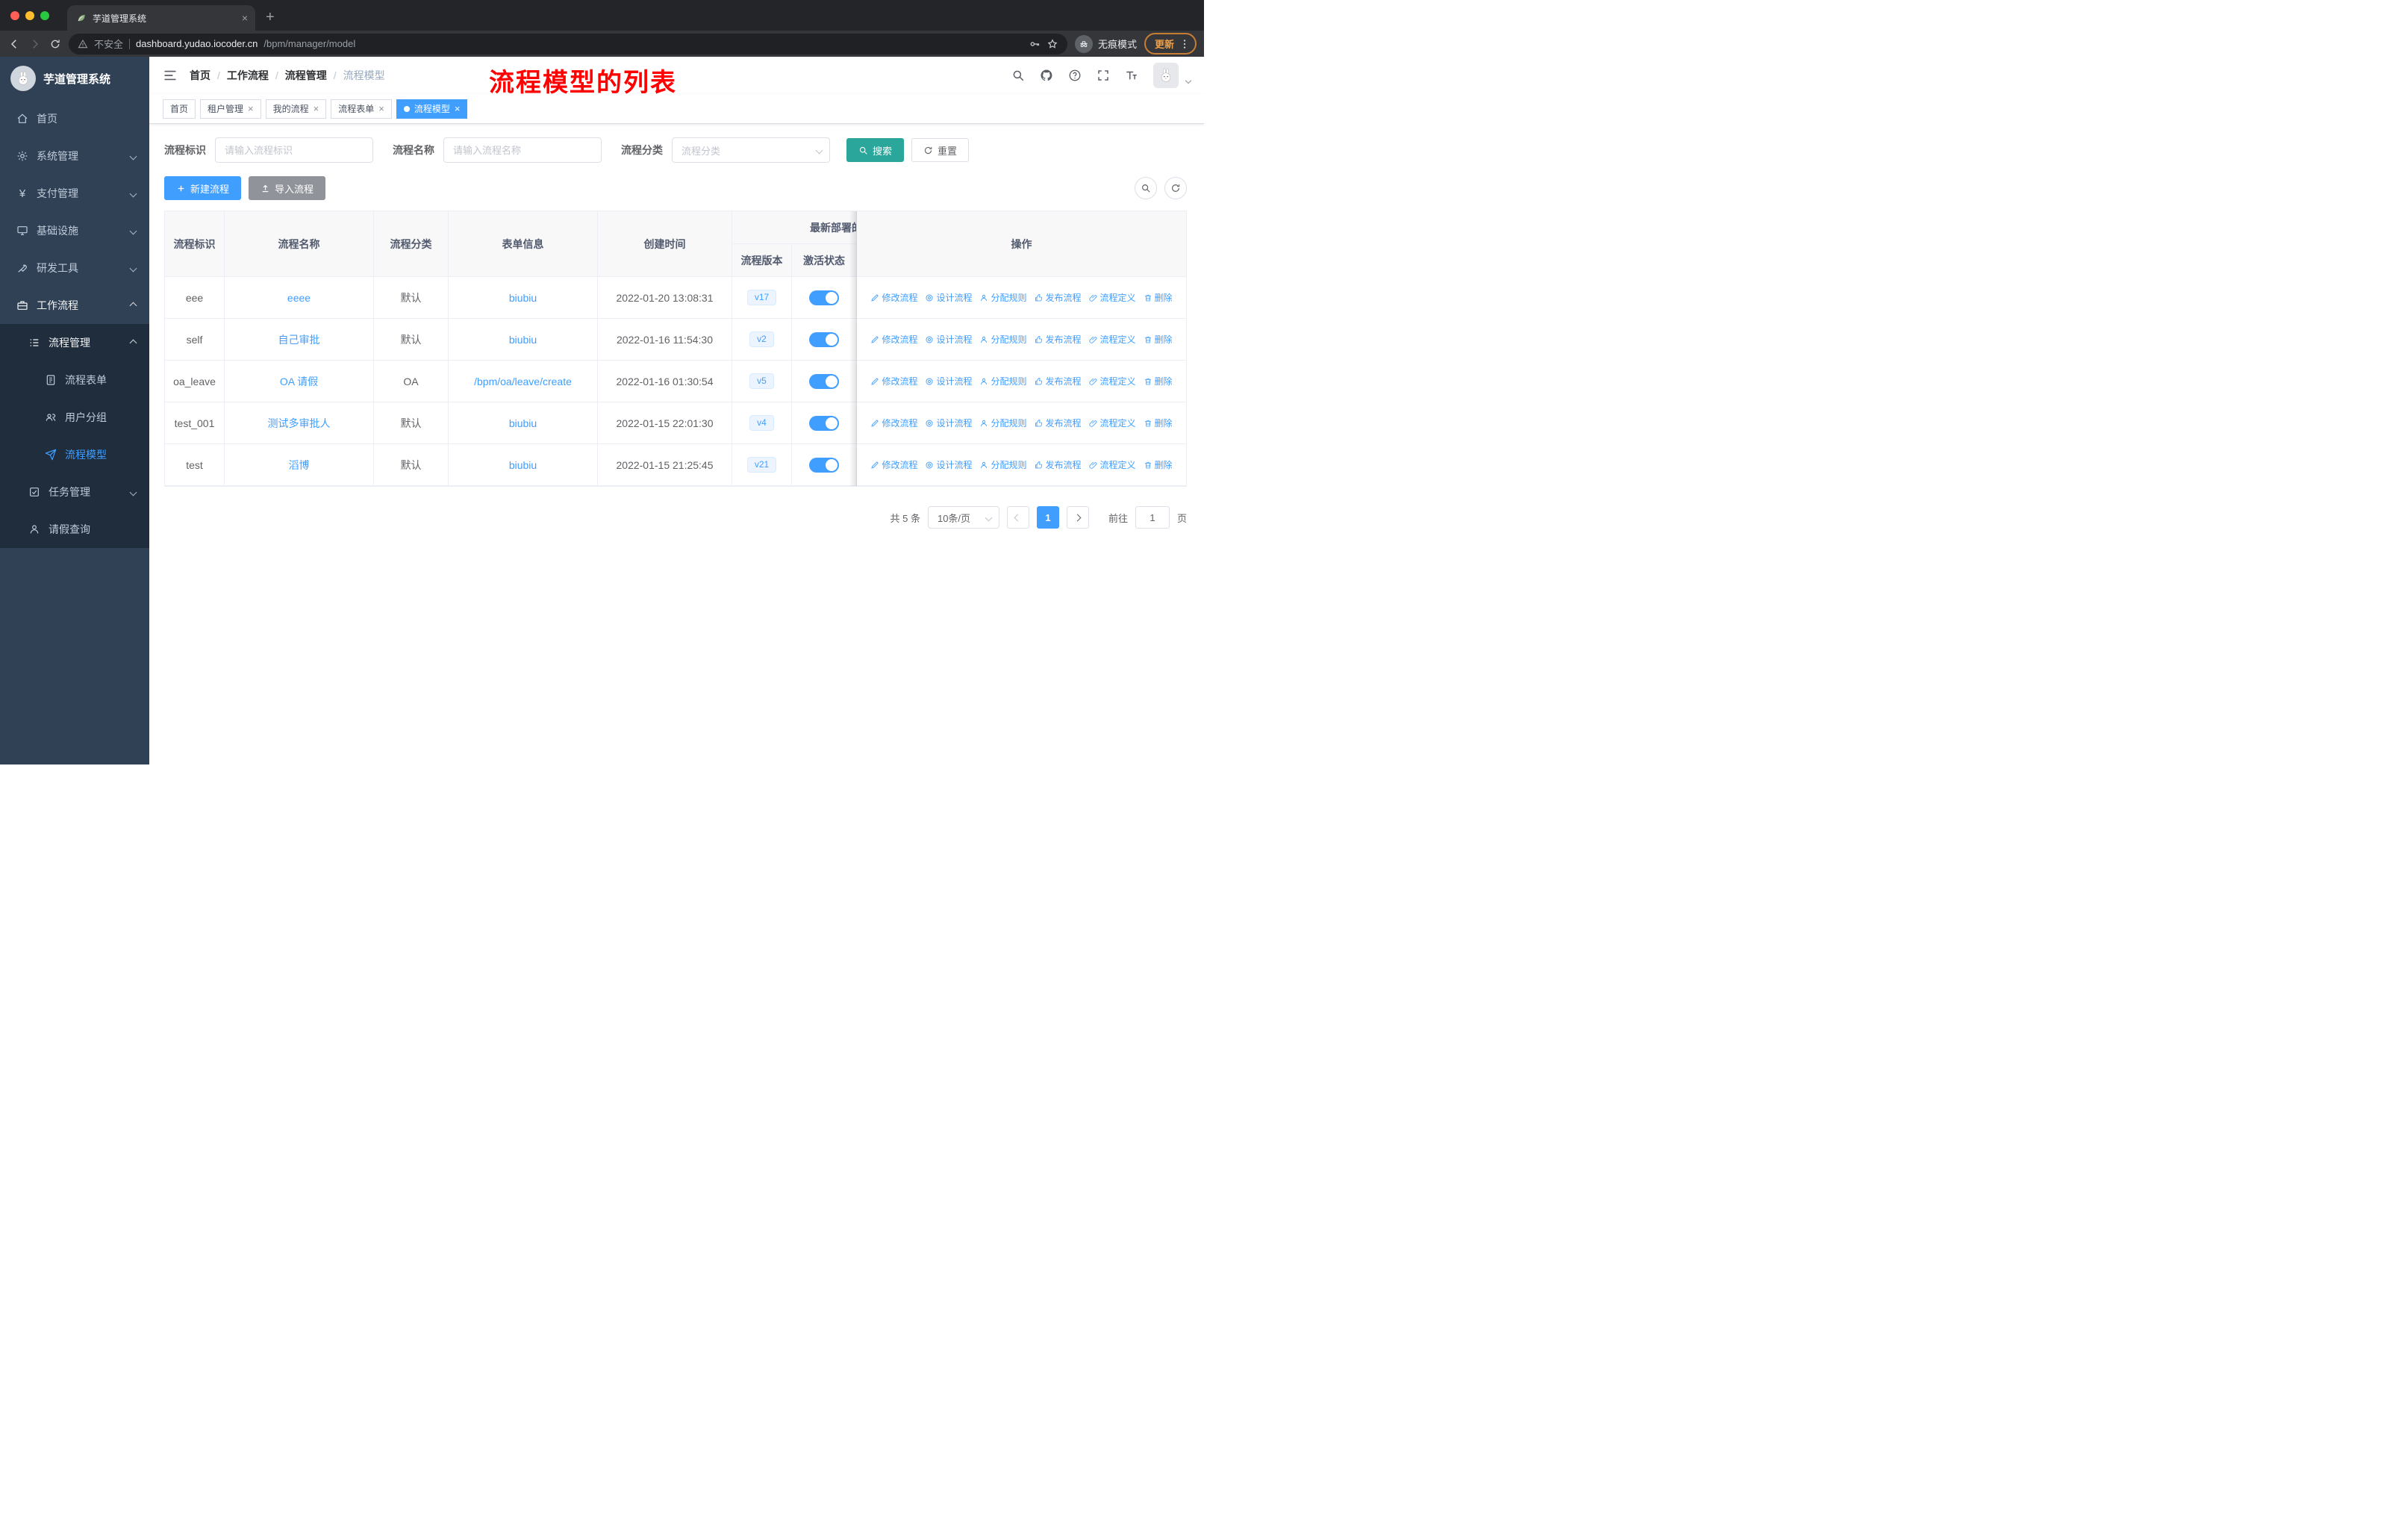  I want to click on tag-my-process: 我的流程 ×, so click(296, 109).